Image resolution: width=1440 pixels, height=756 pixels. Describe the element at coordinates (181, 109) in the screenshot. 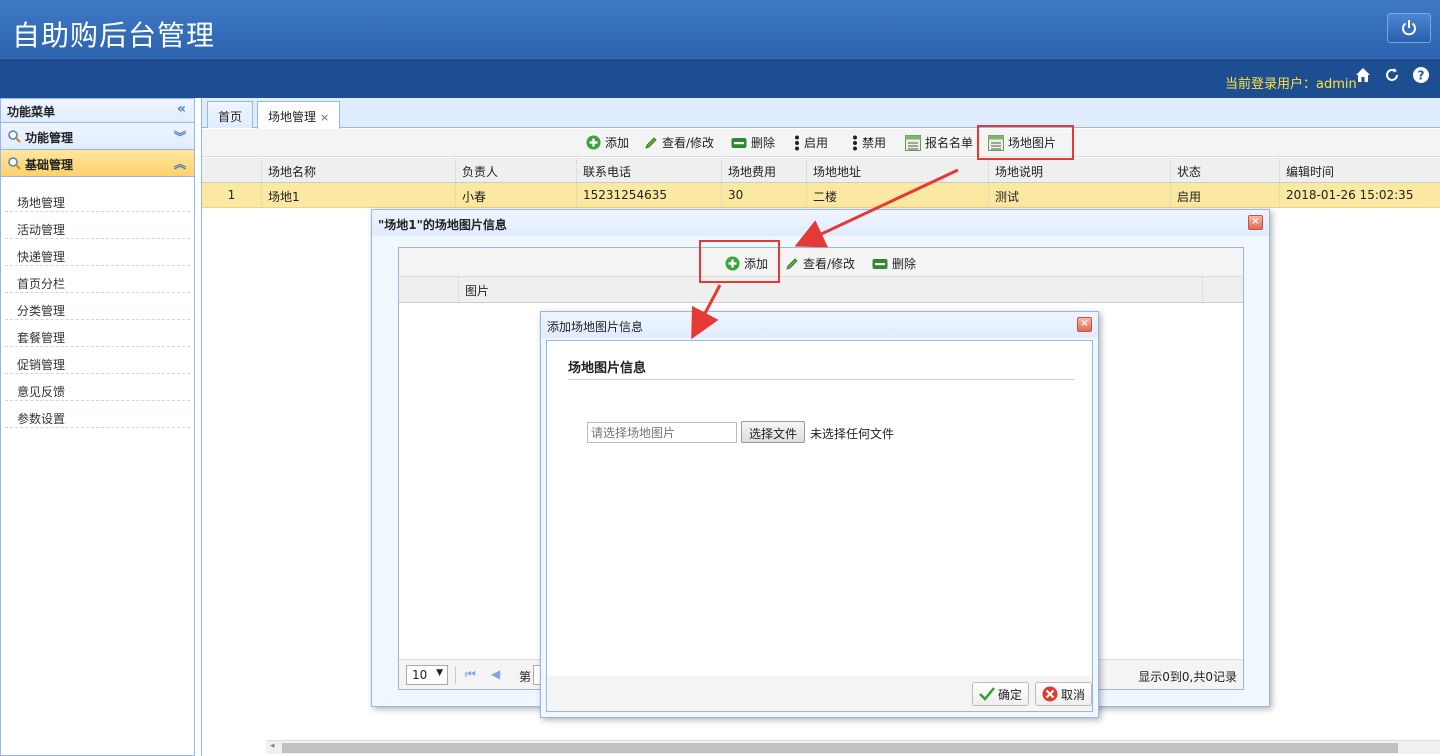

I see `collapse-left-icon: «` at that location.